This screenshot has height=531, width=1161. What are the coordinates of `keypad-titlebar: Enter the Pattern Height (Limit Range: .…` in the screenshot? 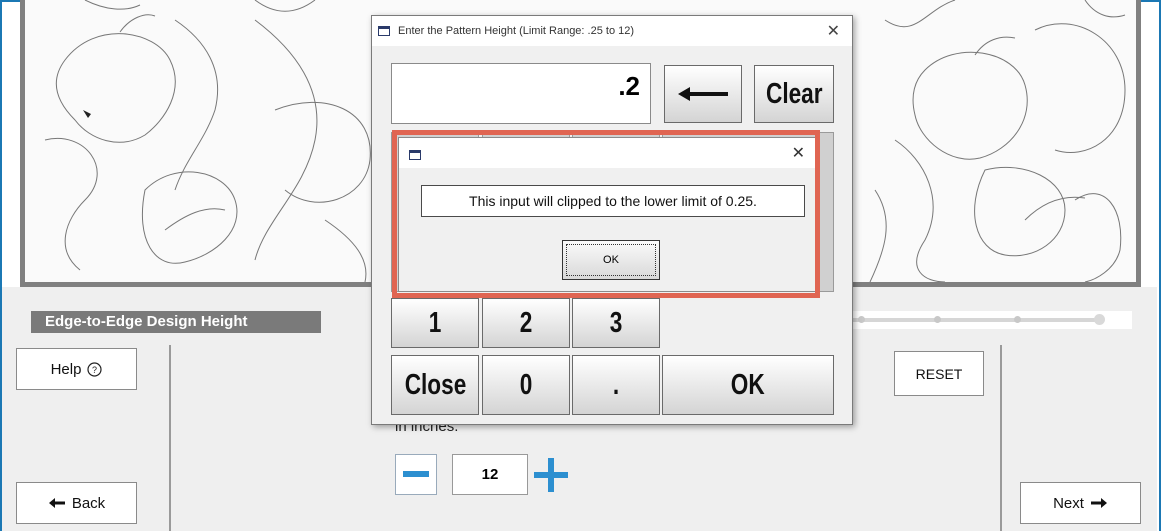 It's located at (612, 31).